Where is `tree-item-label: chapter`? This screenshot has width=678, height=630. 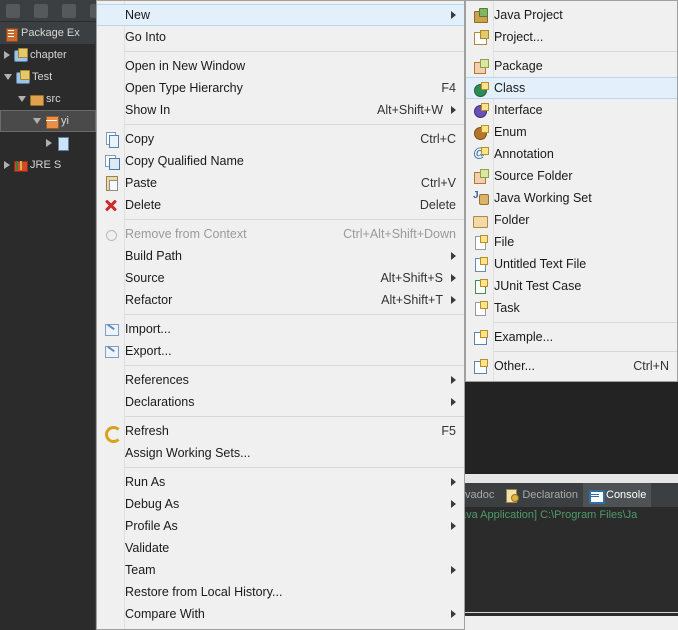
tree-item-label: chapter is located at coordinates (48, 55).